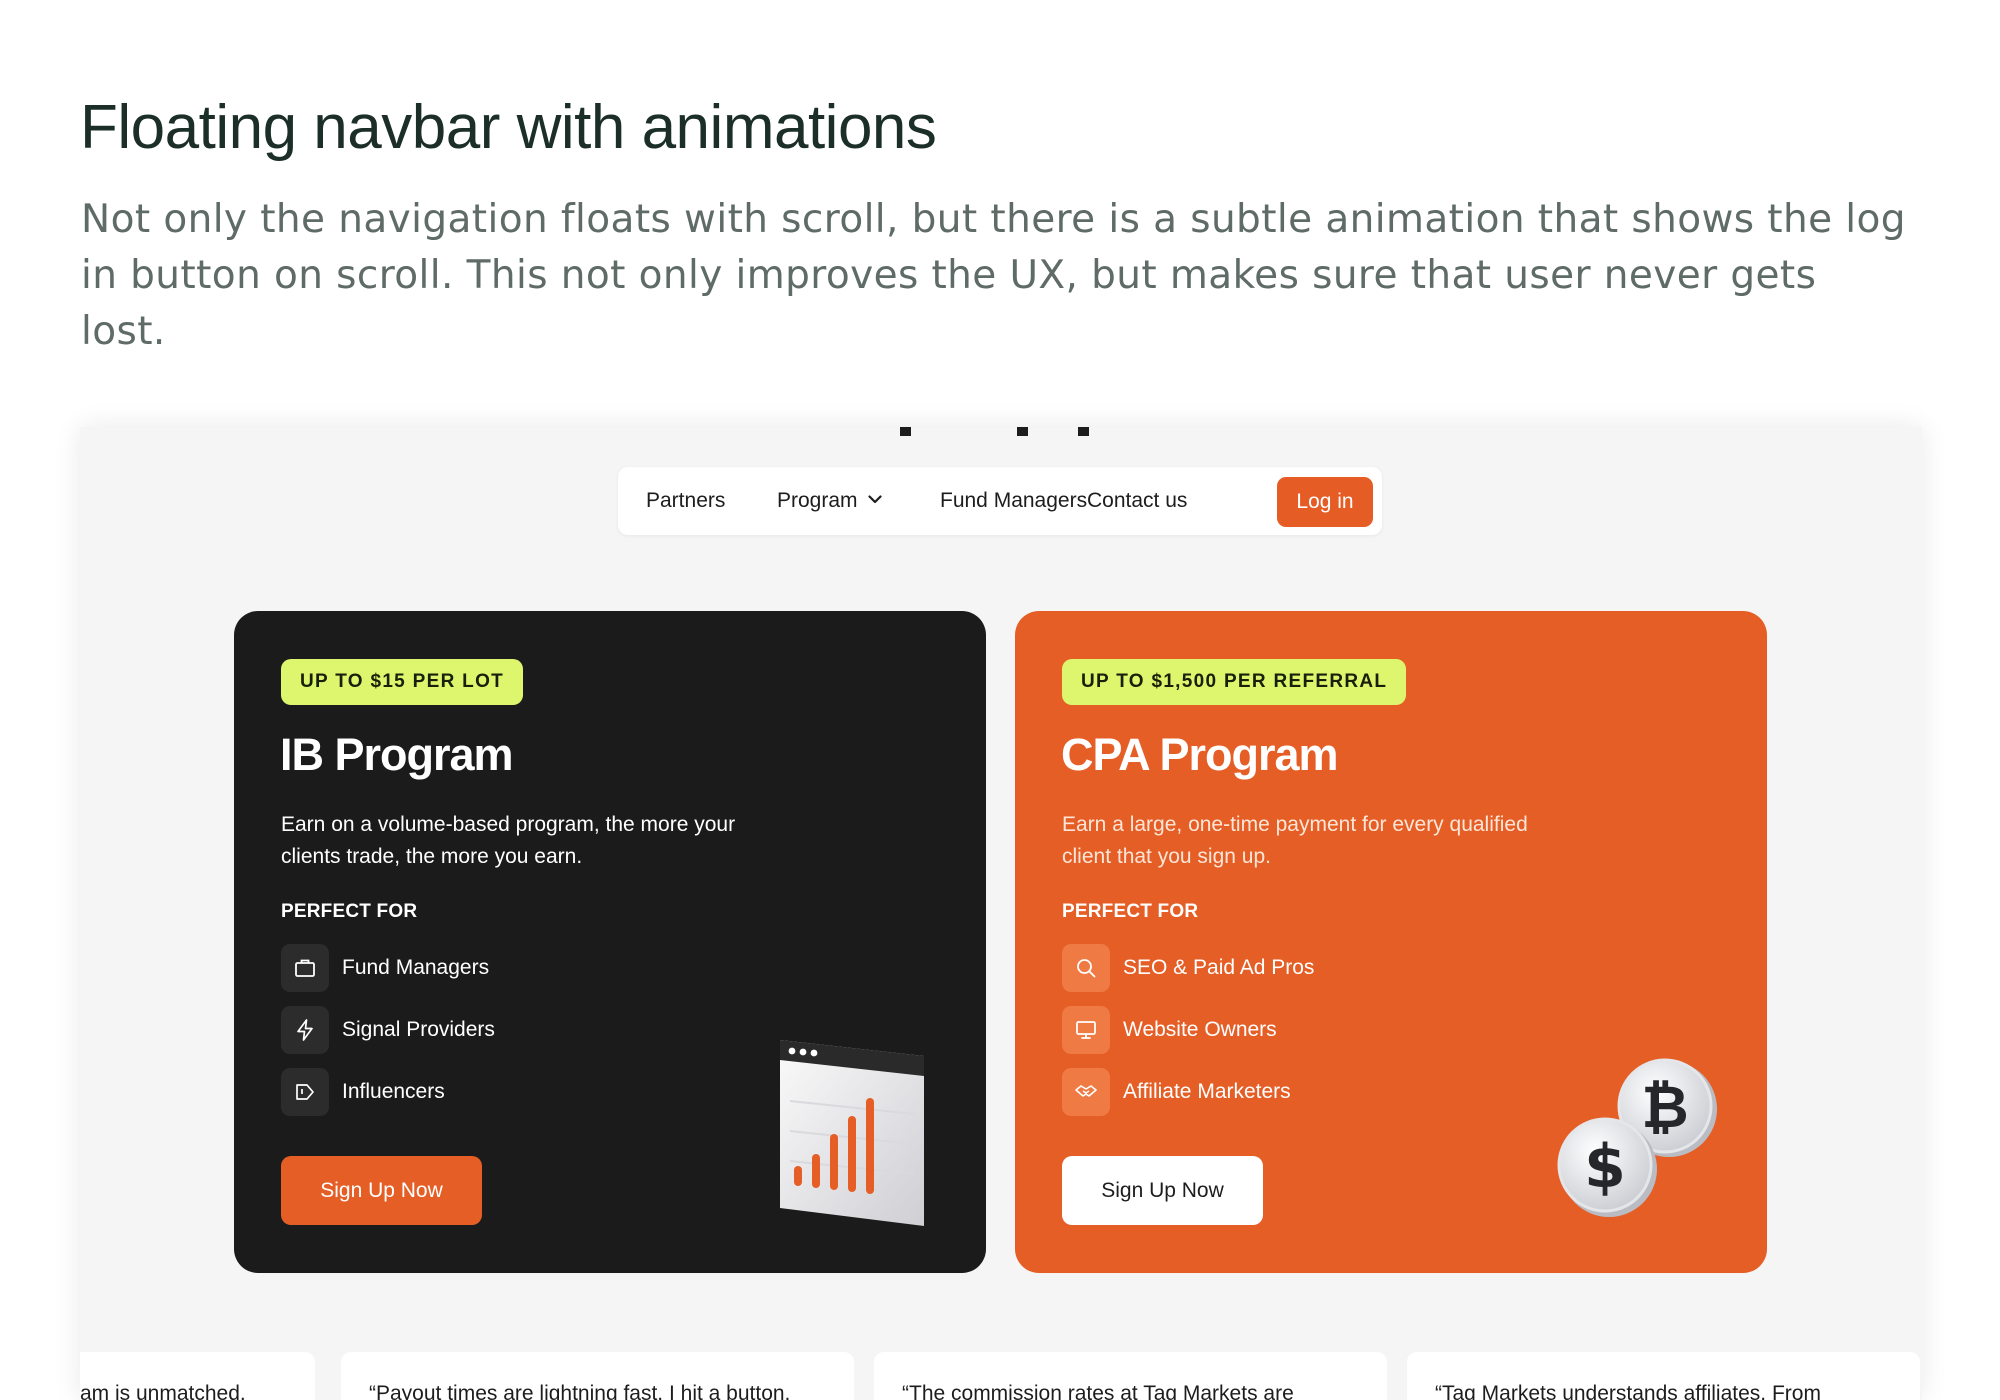 The image size is (2000, 1400). What do you see at coordinates (1013, 501) in the screenshot?
I see `nav-fund-managers-link: Fund Managers` at bounding box center [1013, 501].